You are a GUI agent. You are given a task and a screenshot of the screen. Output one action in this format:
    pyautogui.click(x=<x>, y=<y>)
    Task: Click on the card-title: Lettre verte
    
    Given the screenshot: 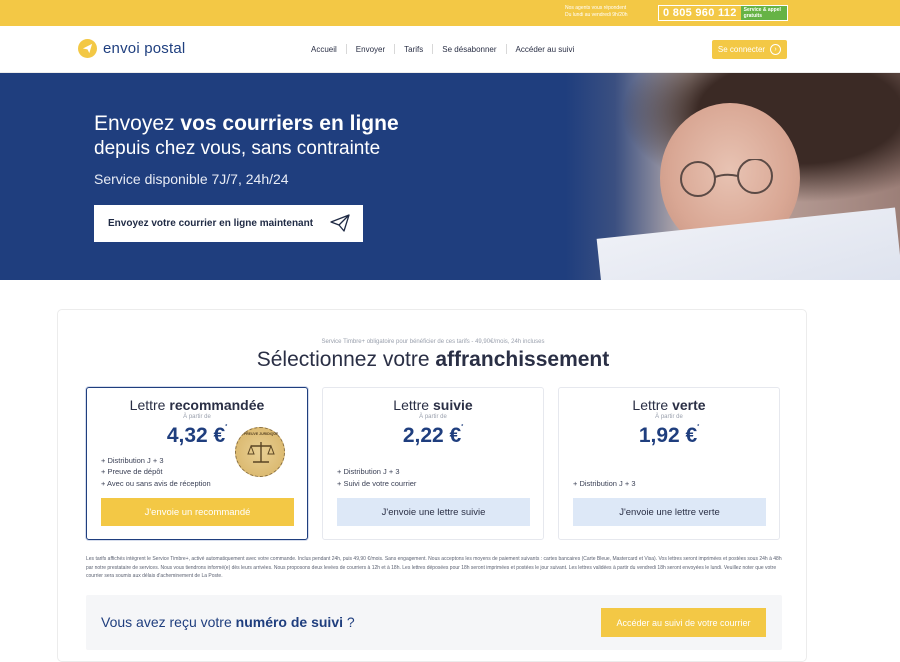 What is the action you would take?
    pyautogui.click(x=669, y=405)
    